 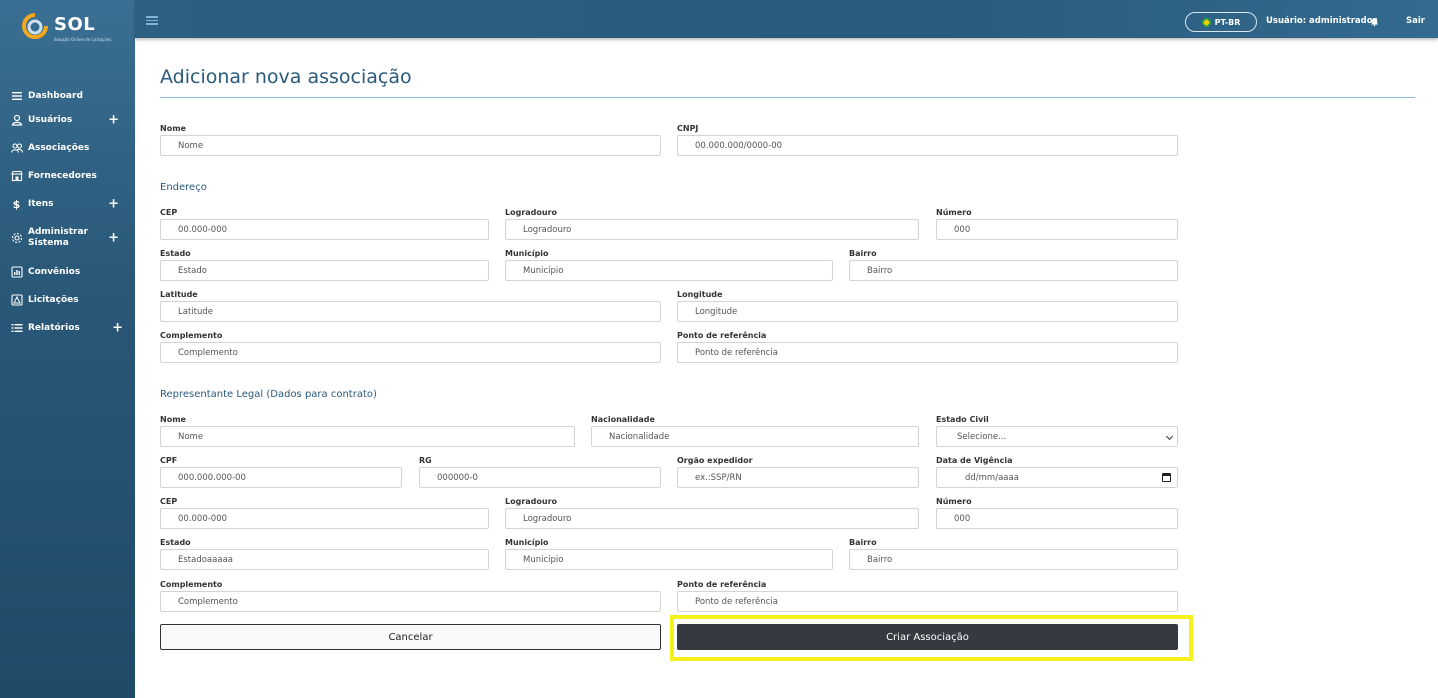 What do you see at coordinates (16, 328) in the screenshot?
I see `list-check-icon` at bounding box center [16, 328].